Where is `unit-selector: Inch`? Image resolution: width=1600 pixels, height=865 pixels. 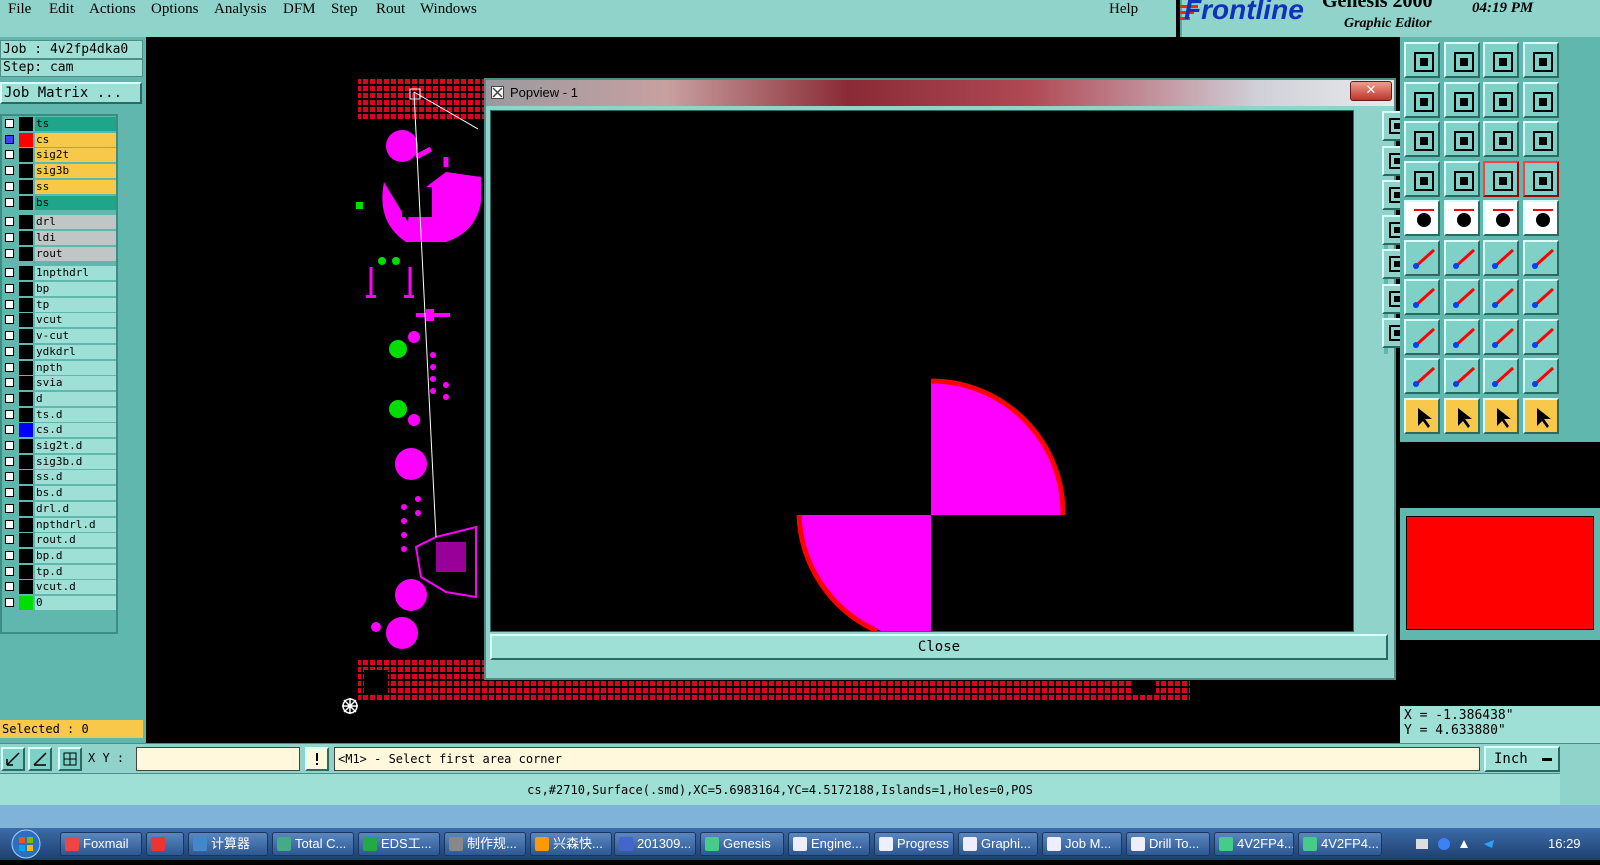
unit-selector: Inch is located at coordinates (1522, 759).